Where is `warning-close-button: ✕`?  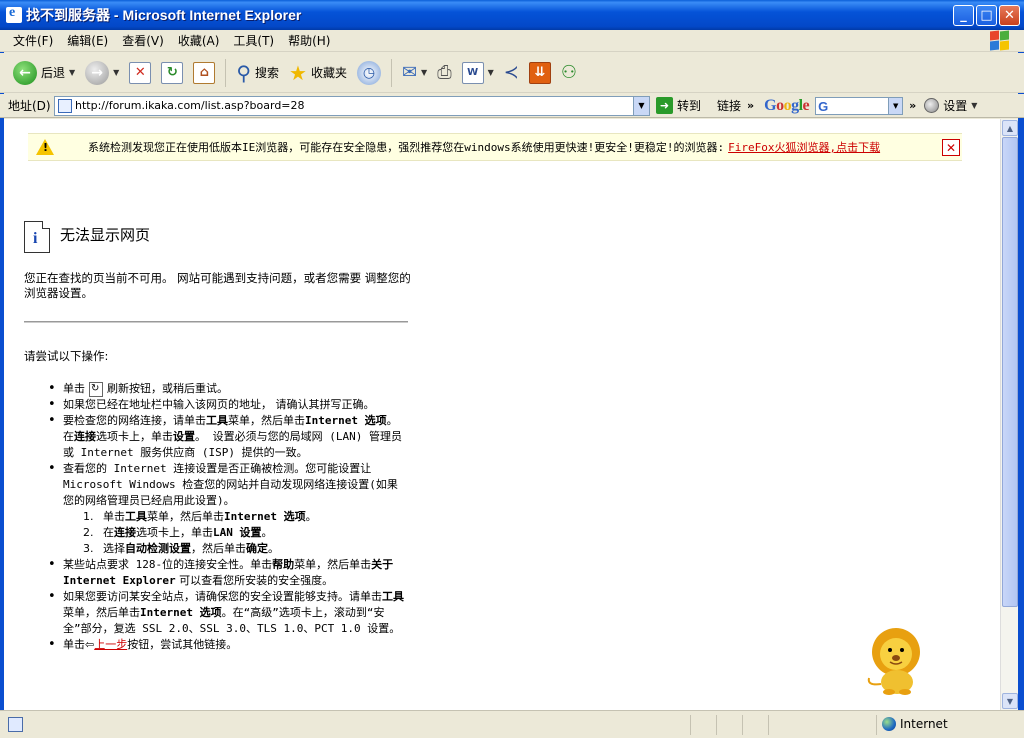 warning-close-button: ✕ is located at coordinates (951, 147).